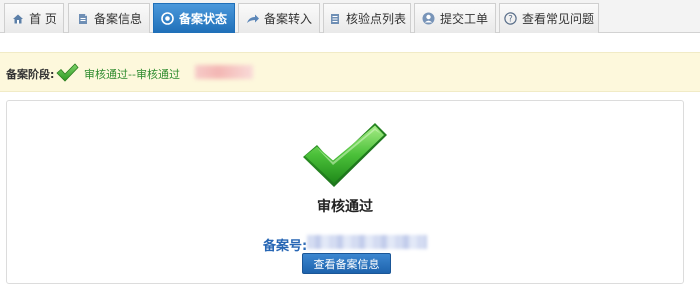  I want to click on tab-record-transfer: 备案转入, so click(279, 18).